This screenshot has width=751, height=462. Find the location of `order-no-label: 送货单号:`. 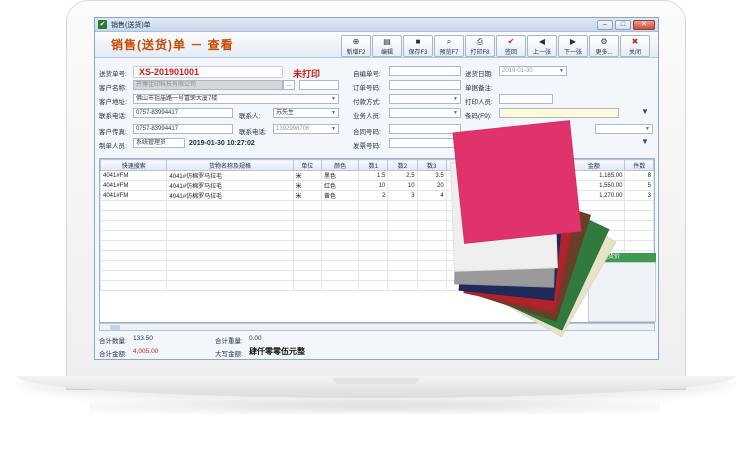

order-no-label: 送货单号: is located at coordinates (113, 74).